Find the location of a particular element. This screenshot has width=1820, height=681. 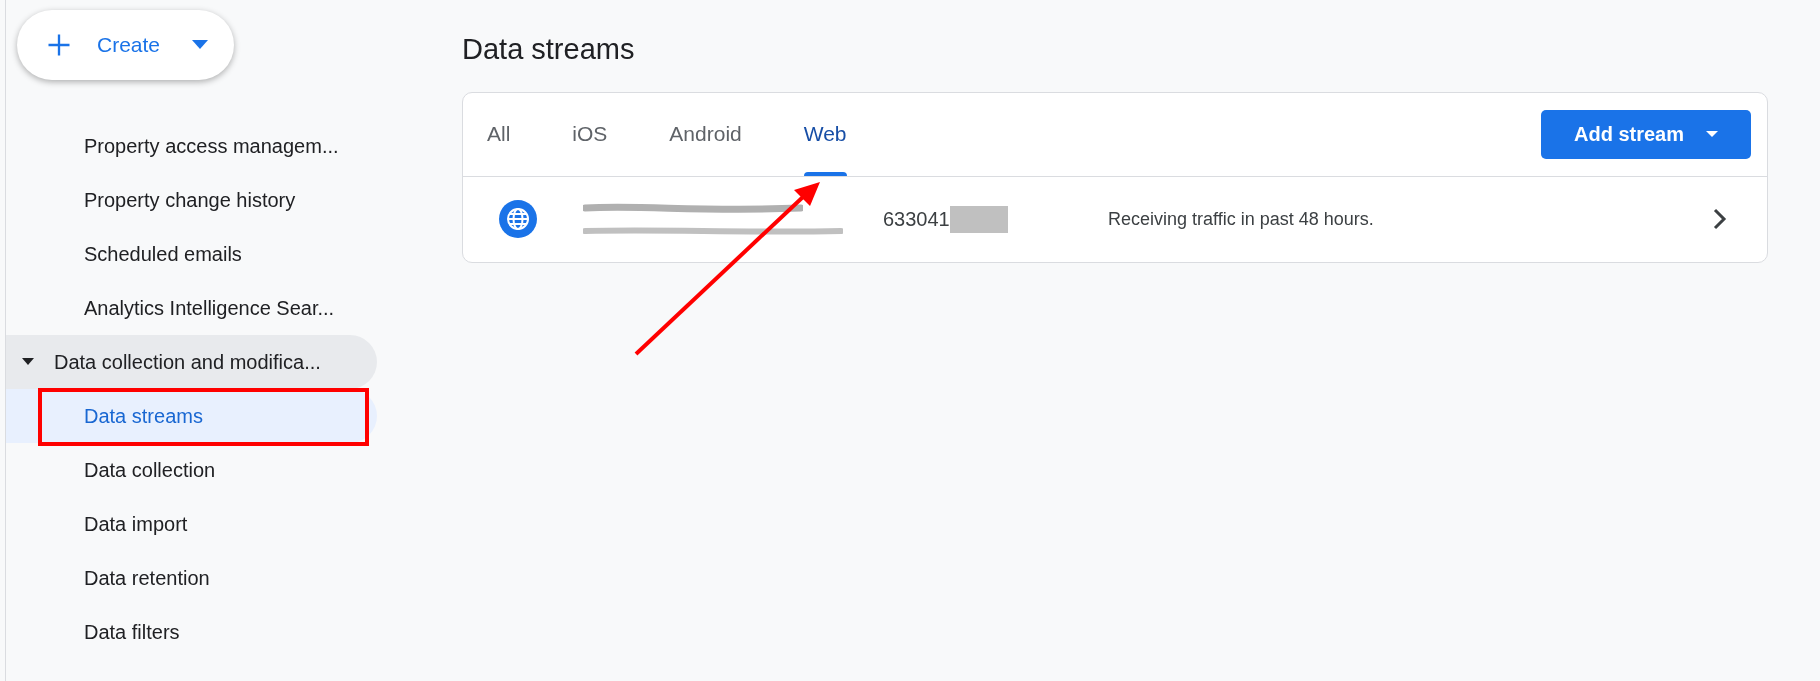

tab: Web is located at coordinates (825, 134).